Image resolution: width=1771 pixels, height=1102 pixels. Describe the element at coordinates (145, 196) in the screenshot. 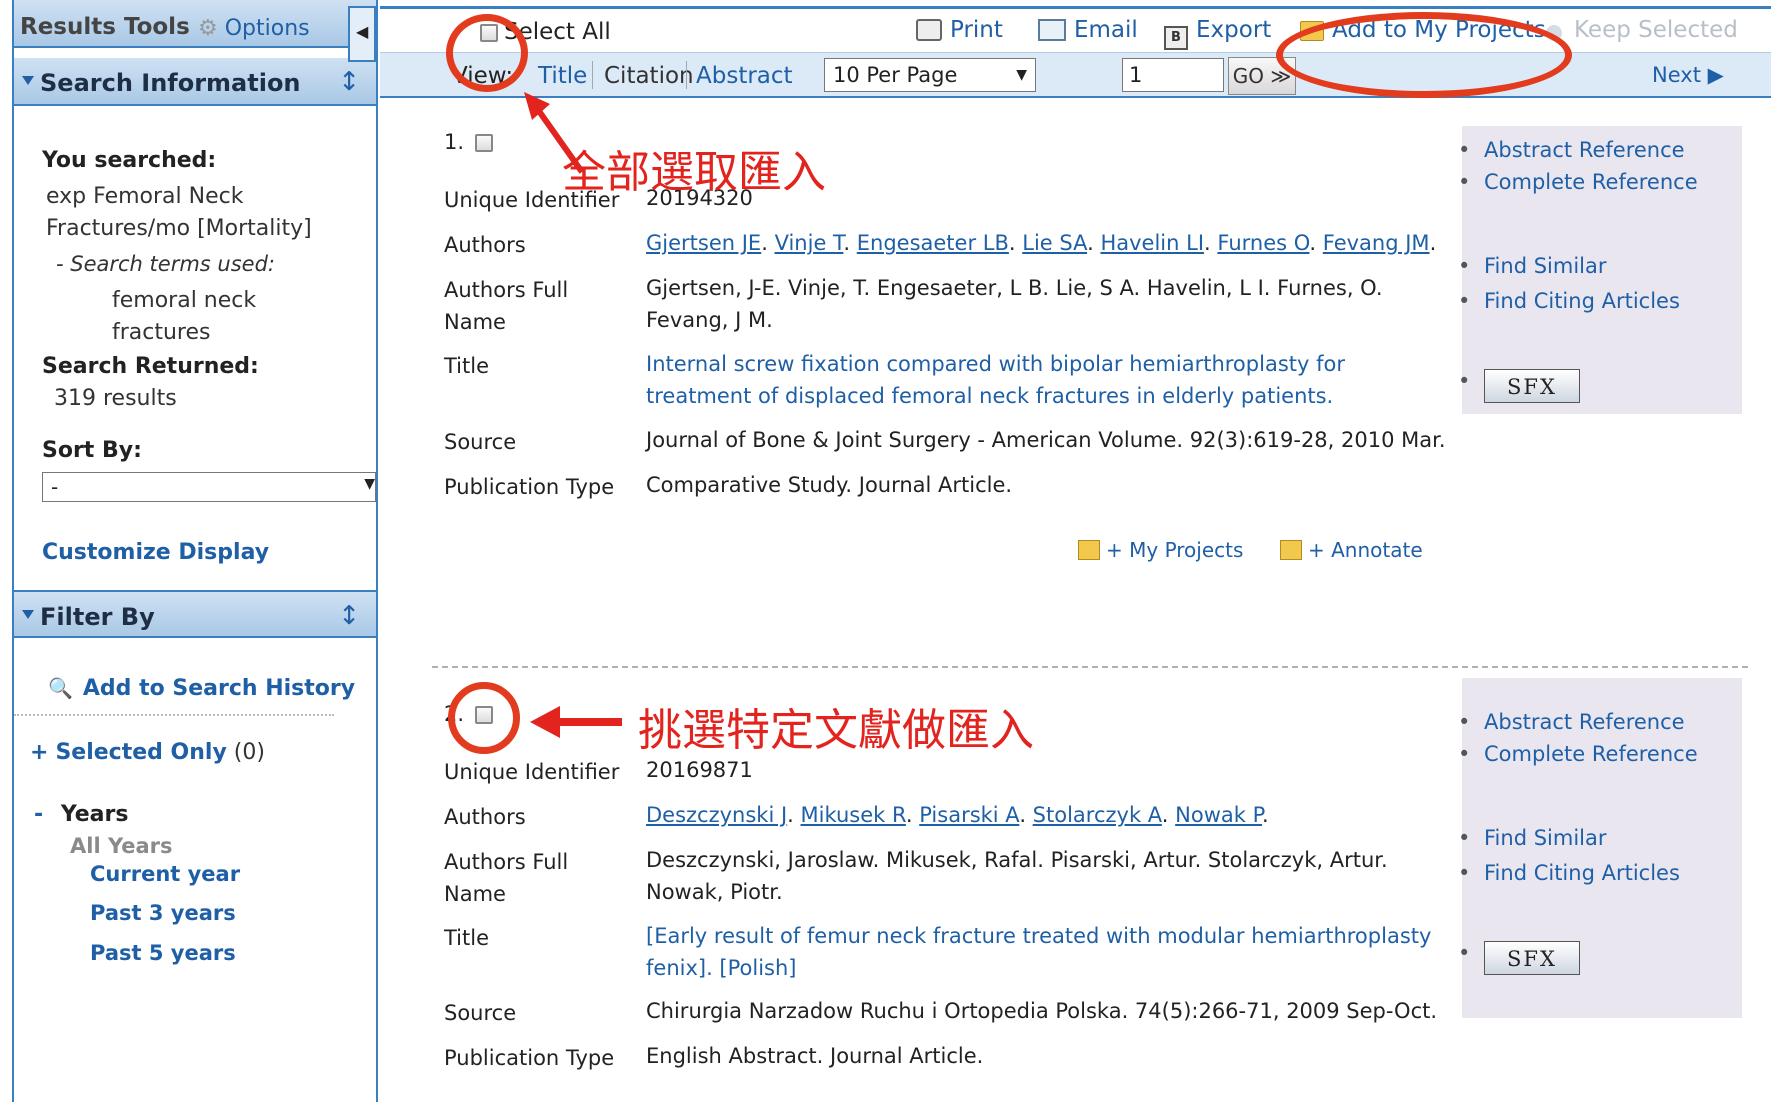

I see `query-text-line1: exp Femoral Neck` at that location.